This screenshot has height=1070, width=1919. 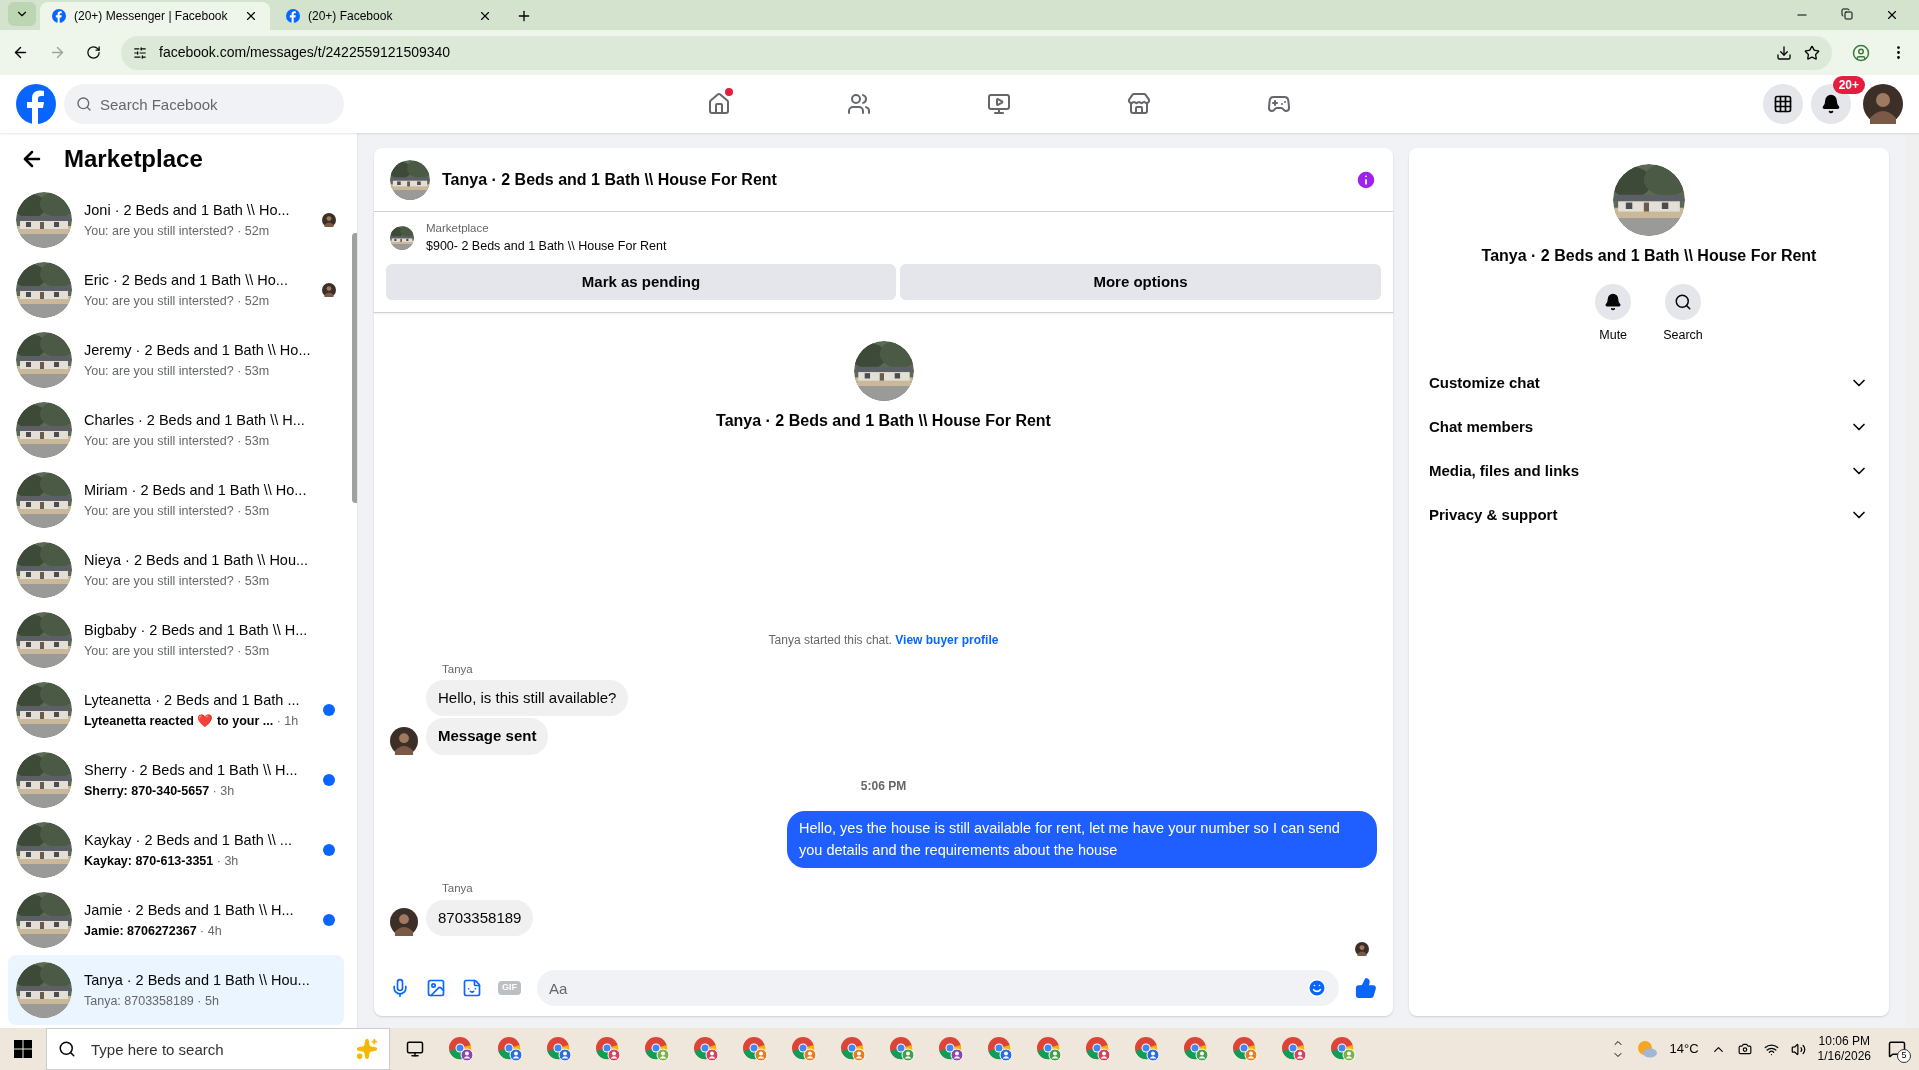 What do you see at coordinates (176, 430) in the screenshot?
I see `conversation-item: Charles · 2 Beds and 1 Bath \\ H... You: are you still intersted? · 53m` at bounding box center [176, 430].